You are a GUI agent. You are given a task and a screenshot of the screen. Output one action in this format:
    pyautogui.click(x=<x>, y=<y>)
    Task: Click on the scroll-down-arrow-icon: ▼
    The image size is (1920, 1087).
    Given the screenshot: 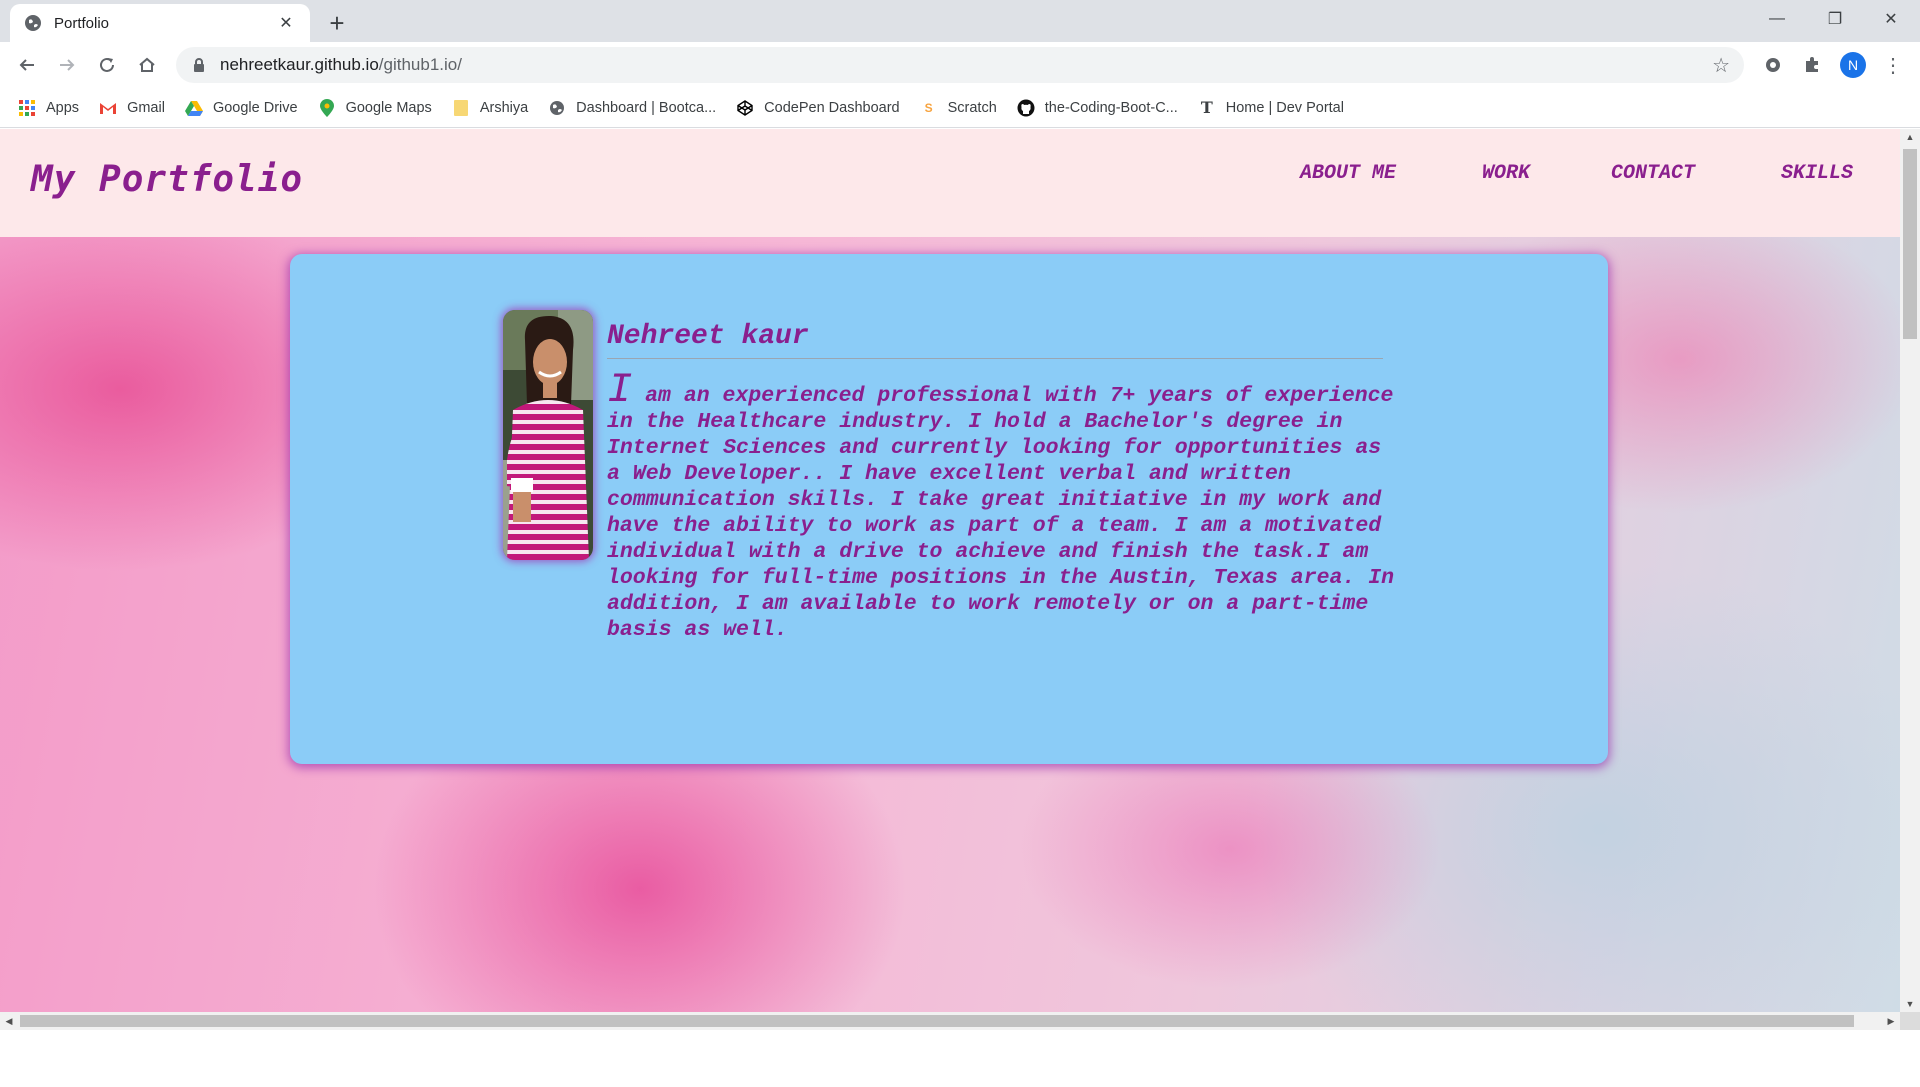 What is the action you would take?
    pyautogui.click(x=1910, y=1004)
    